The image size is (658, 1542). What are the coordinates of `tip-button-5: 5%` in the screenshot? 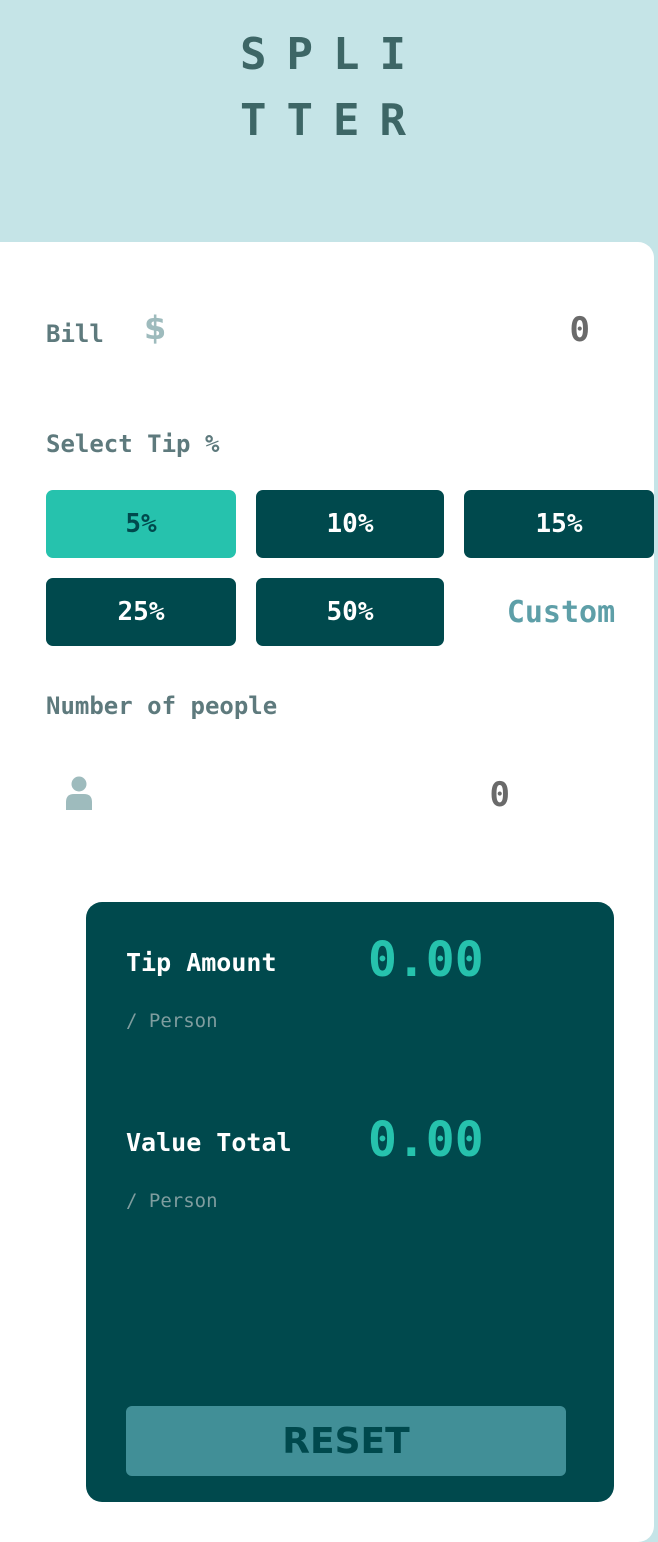 It's located at (141, 524).